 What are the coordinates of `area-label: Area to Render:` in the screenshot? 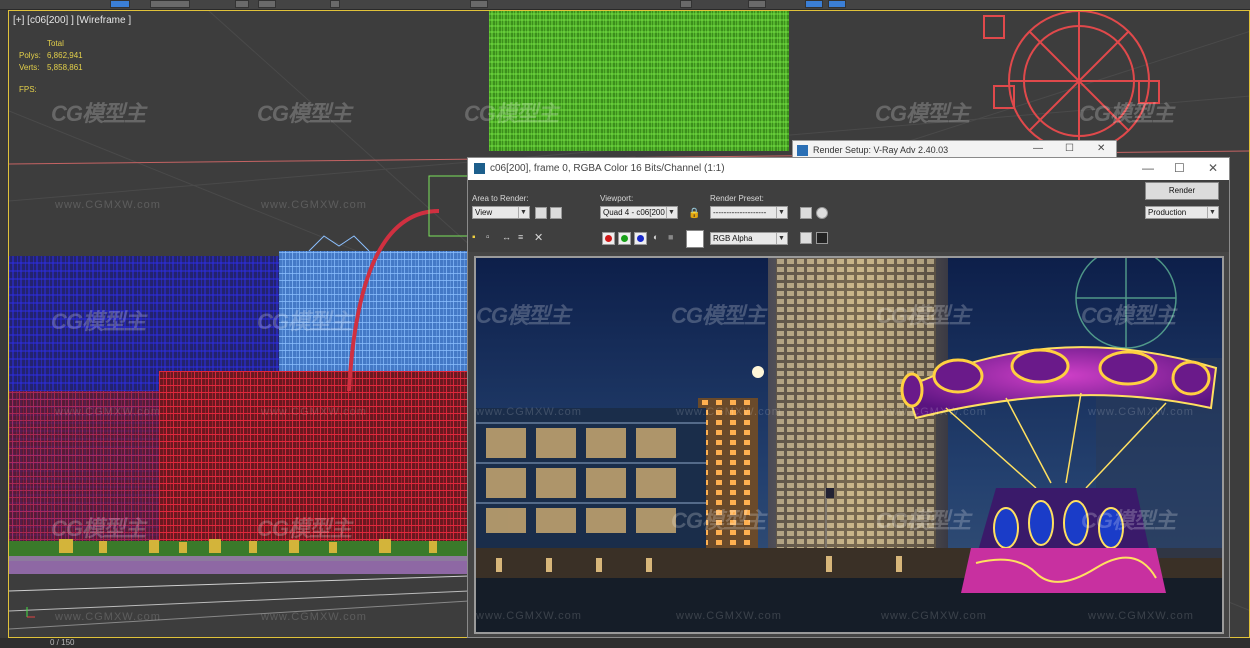 It's located at (500, 198).